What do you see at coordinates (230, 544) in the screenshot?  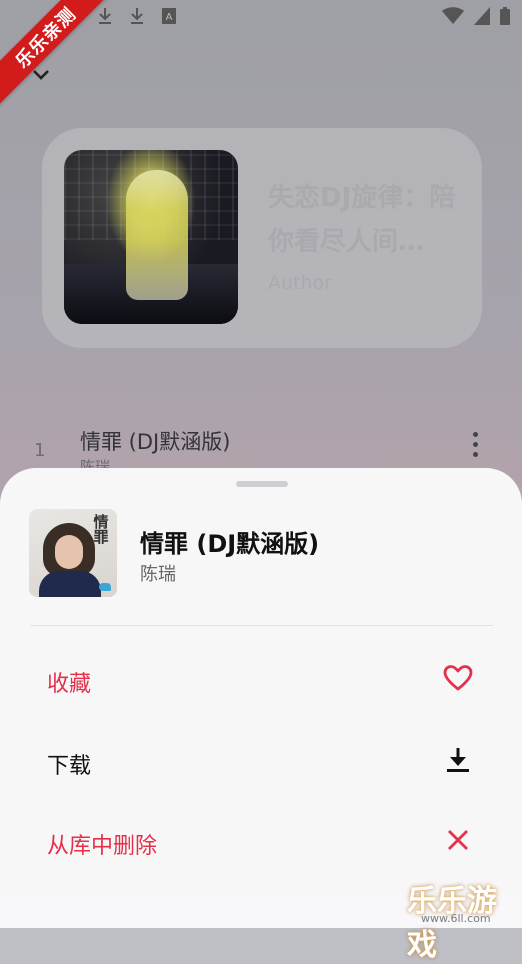 I see `sheet-track-title: 情罪 (DJ默涵版)` at bounding box center [230, 544].